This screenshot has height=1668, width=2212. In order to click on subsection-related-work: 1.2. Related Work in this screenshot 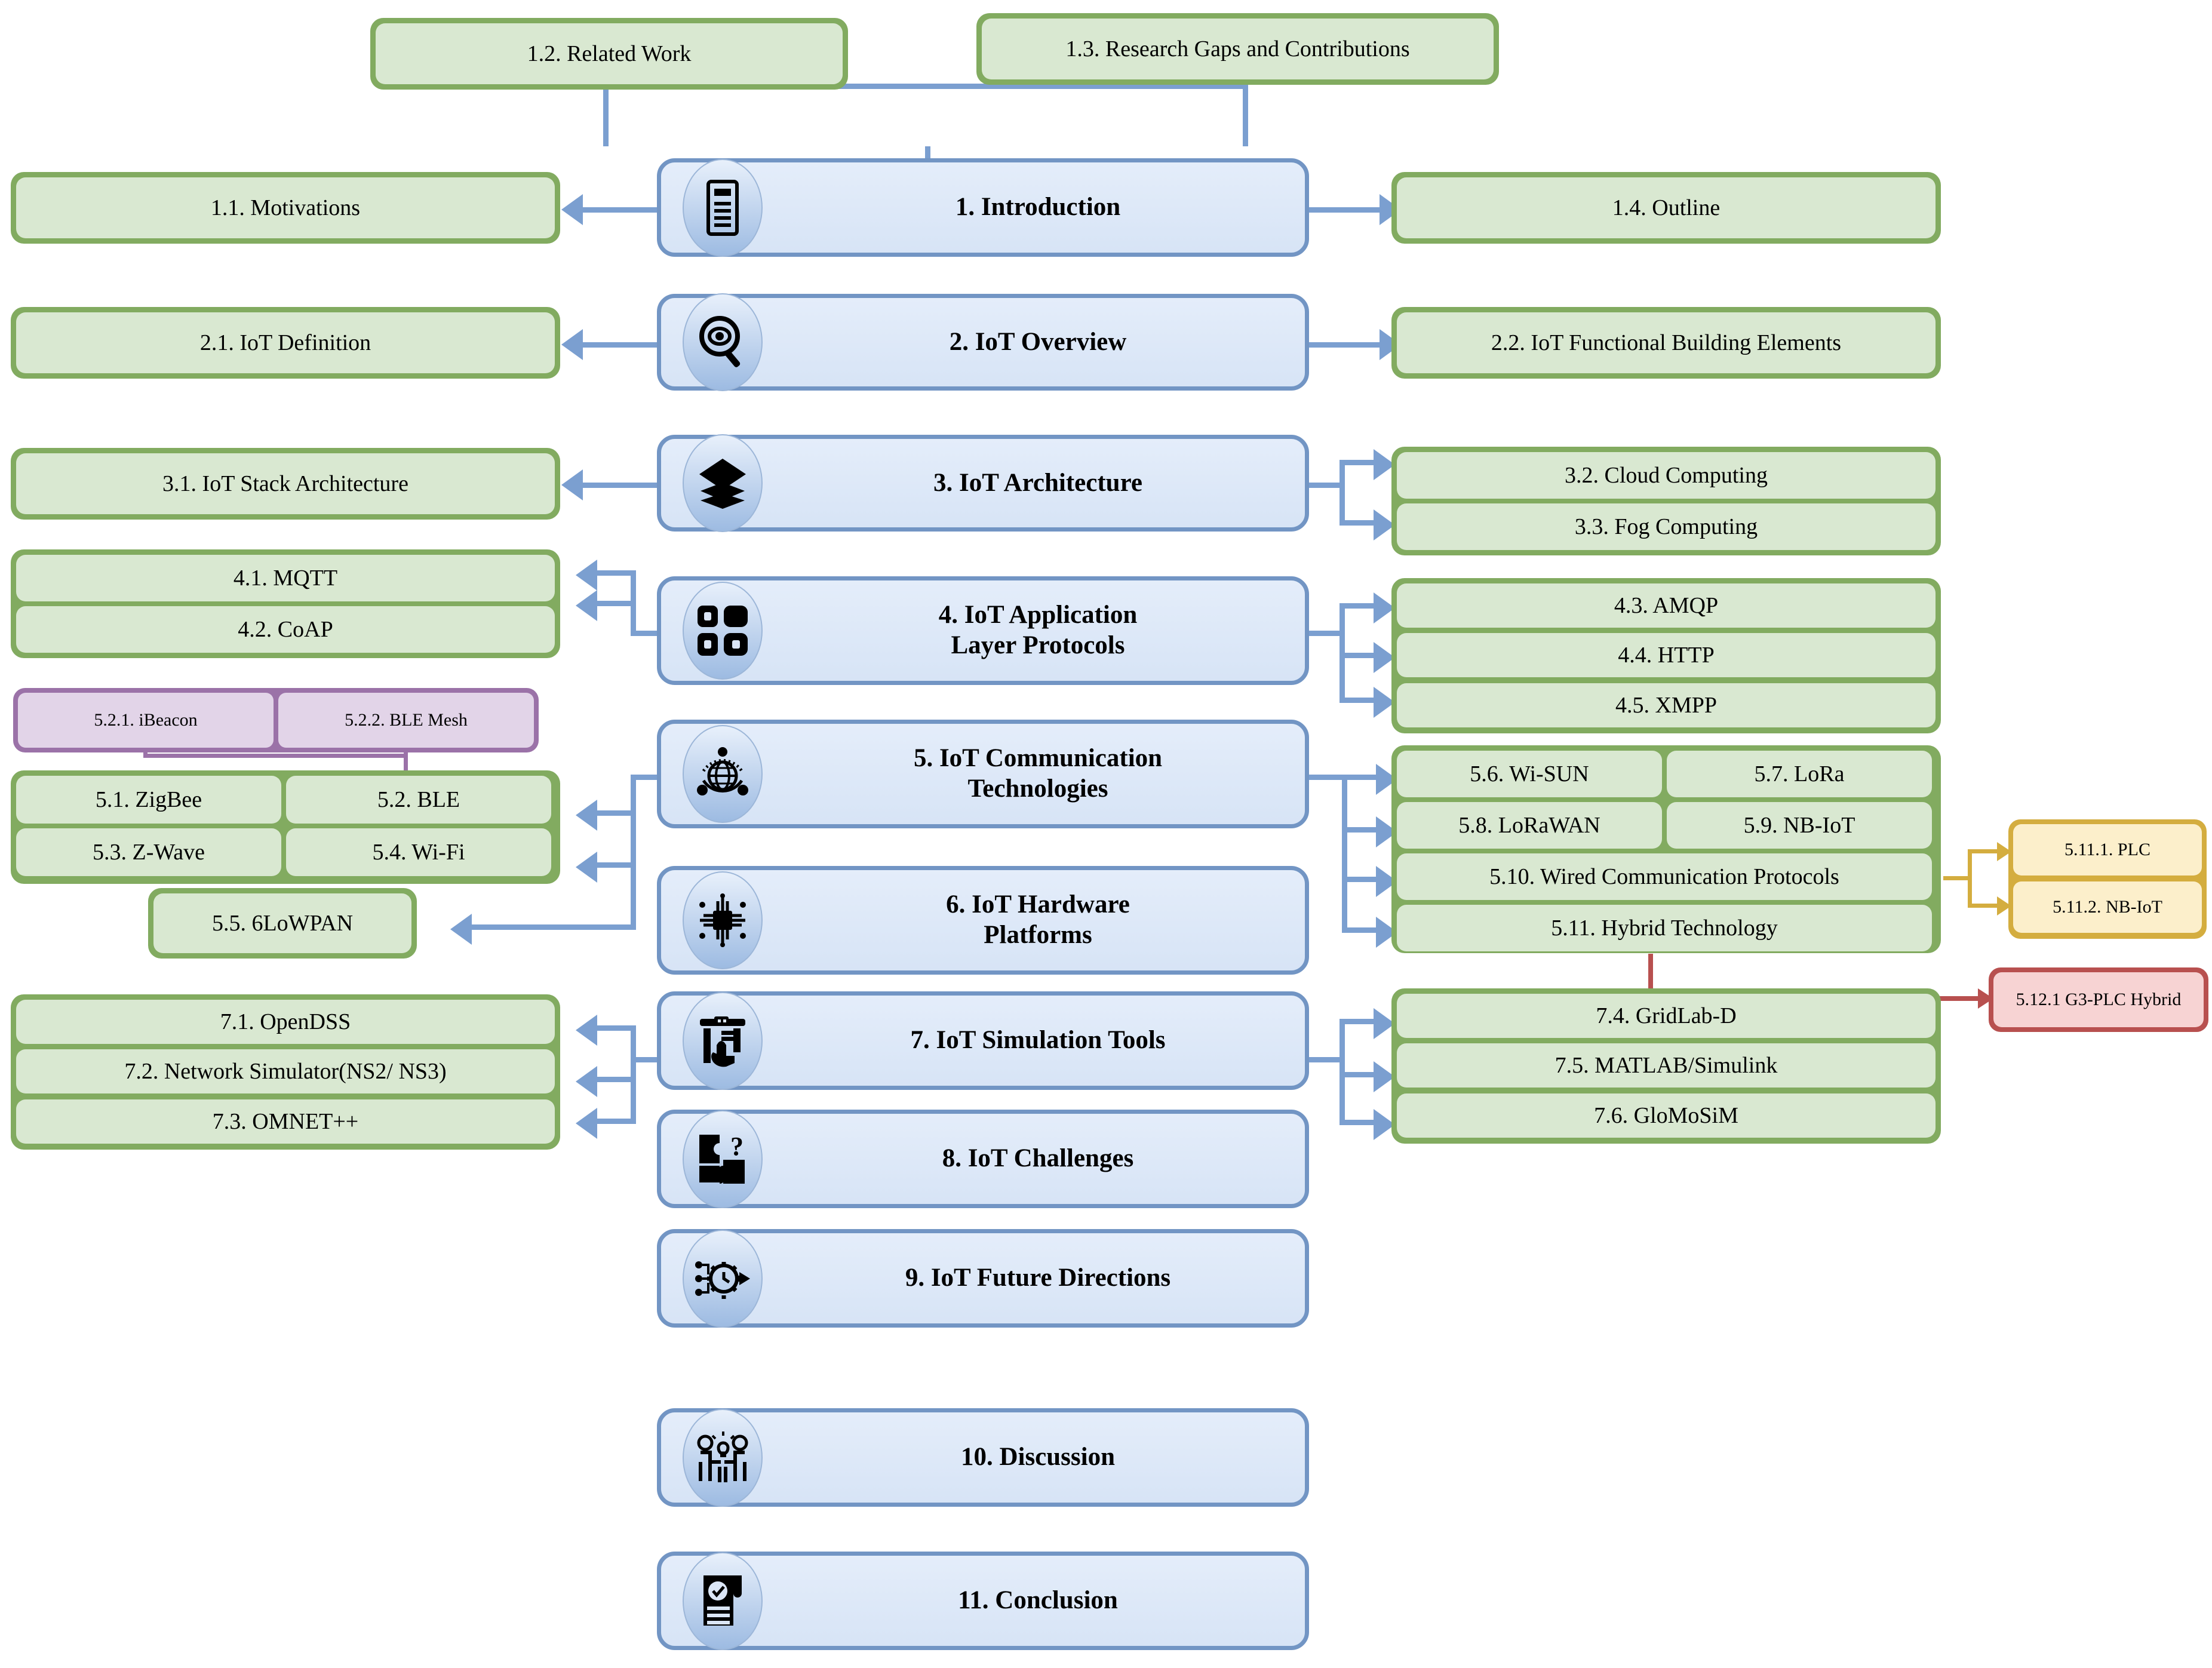, I will do `click(609, 54)`.